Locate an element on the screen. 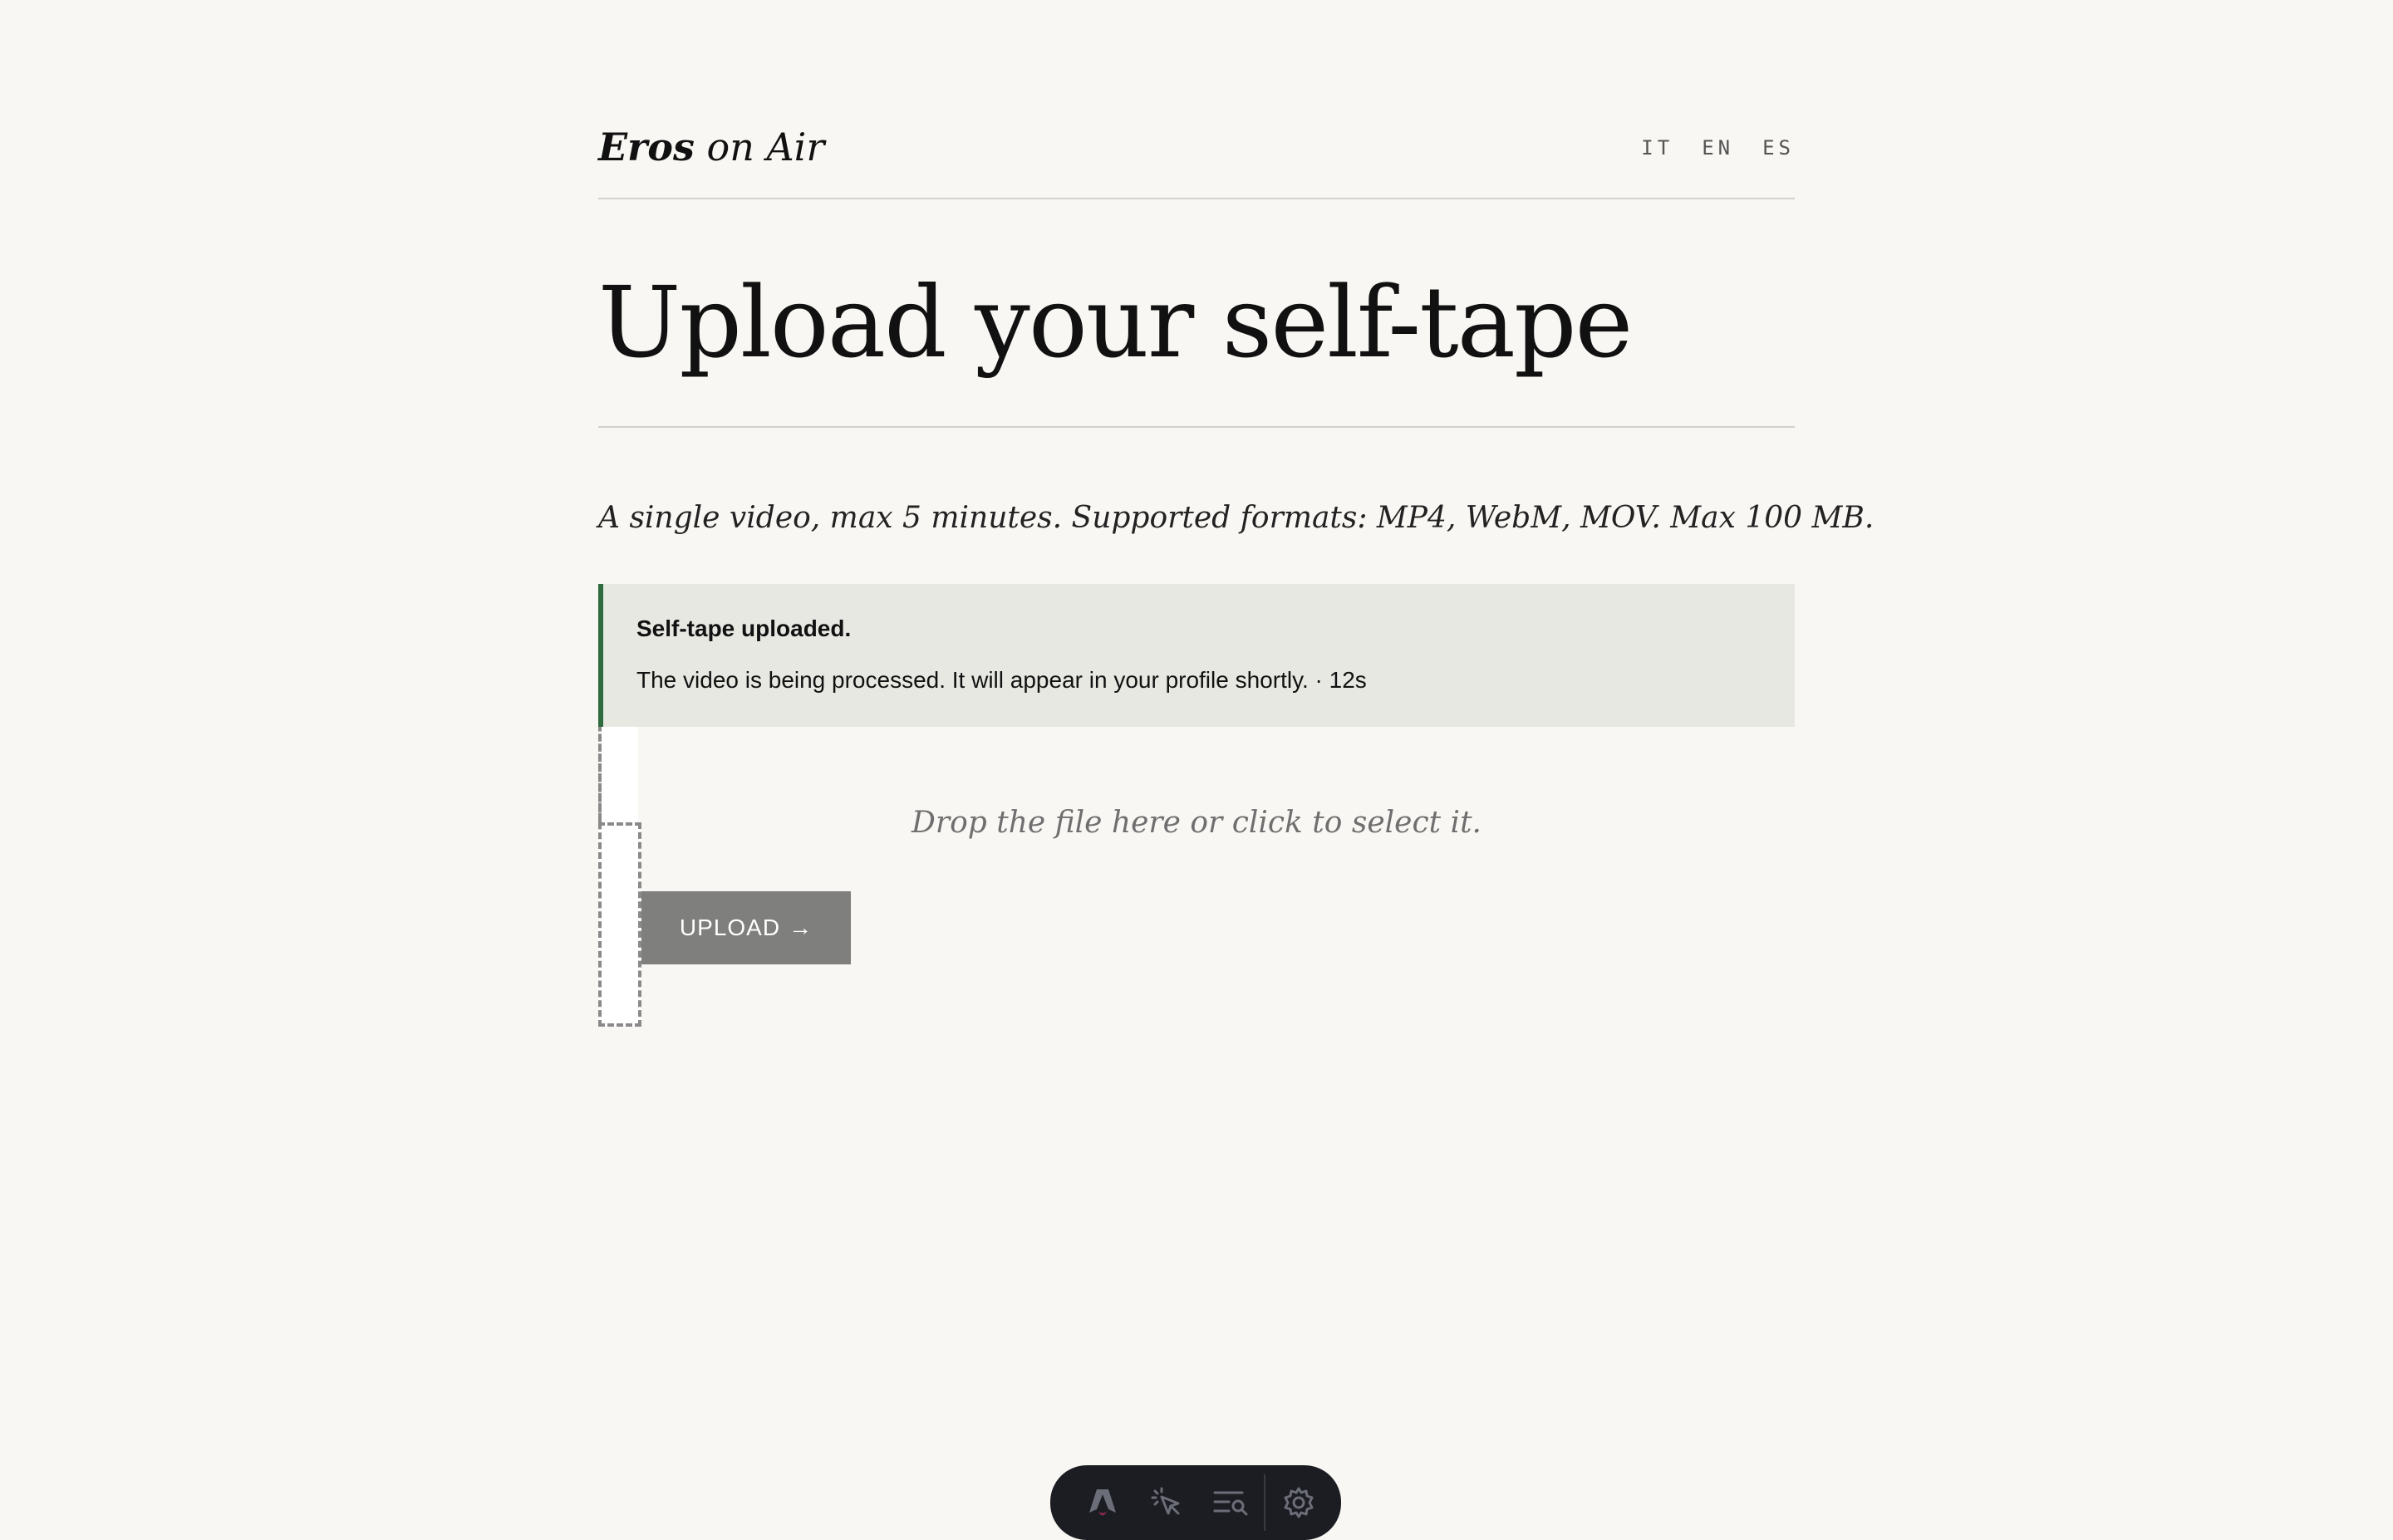 The image size is (2393, 1540). dev-toolbar is located at coordinates (1195, 1502).